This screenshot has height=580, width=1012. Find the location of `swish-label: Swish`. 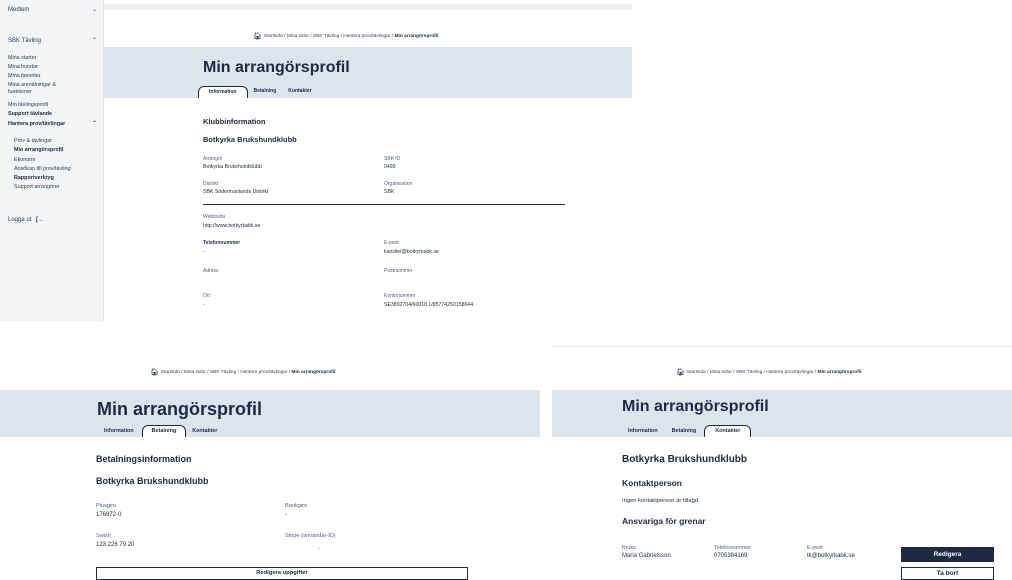

swish-label: Swish is located at coordinates (103, 536).